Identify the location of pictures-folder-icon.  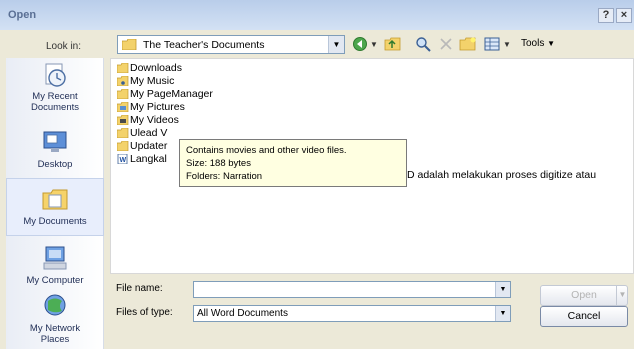
(123, 107).